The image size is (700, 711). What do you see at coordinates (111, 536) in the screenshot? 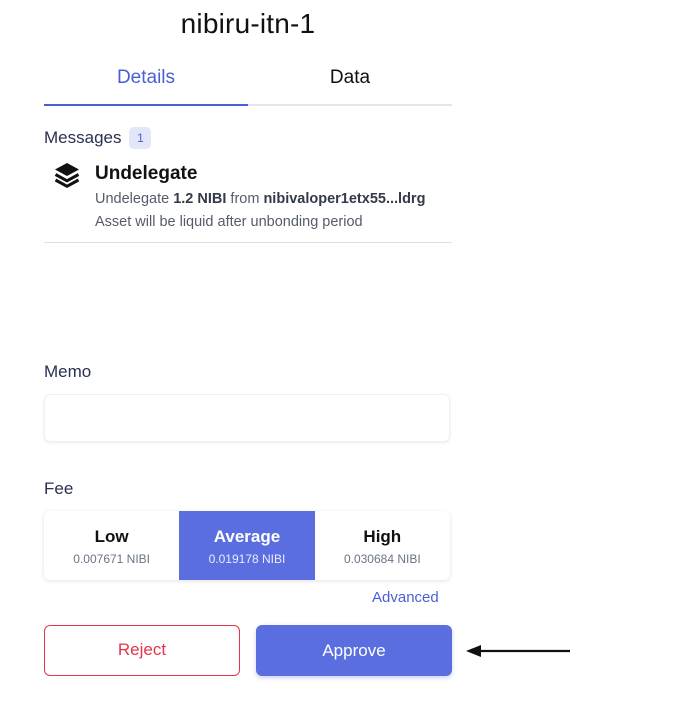
I see `fee-option-name: Low` at bounding box center [111, 536].